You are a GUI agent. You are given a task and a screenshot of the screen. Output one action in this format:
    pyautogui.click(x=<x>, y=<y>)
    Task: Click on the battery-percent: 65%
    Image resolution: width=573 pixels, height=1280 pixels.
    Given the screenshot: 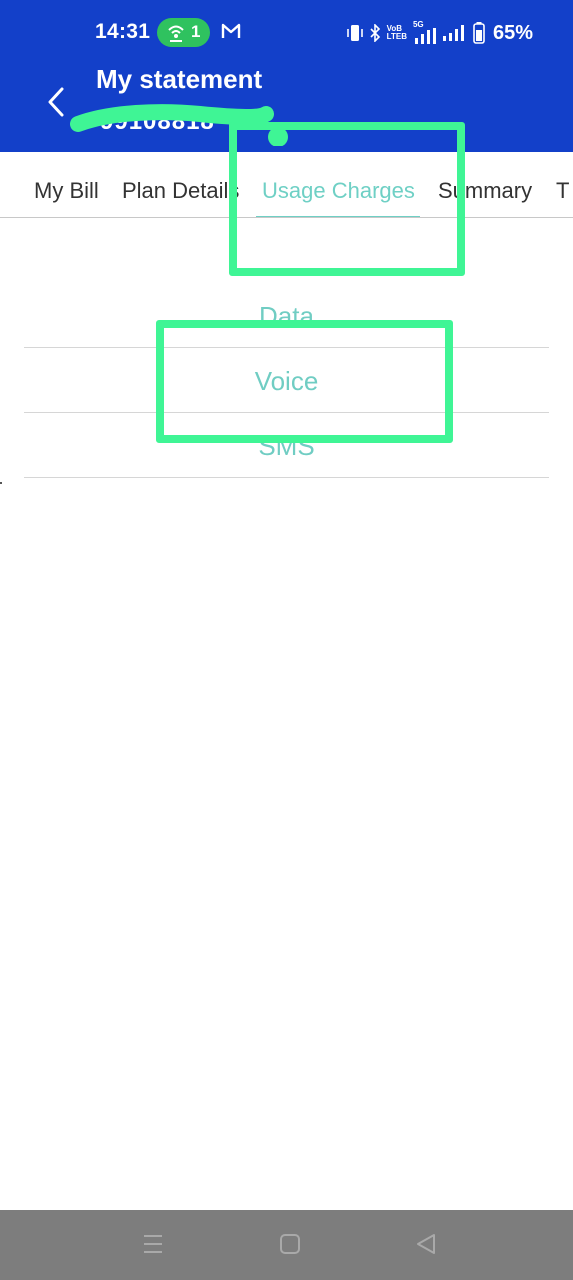 What is the action you would take?
    pyautogui.click(x=512, y=32)
    